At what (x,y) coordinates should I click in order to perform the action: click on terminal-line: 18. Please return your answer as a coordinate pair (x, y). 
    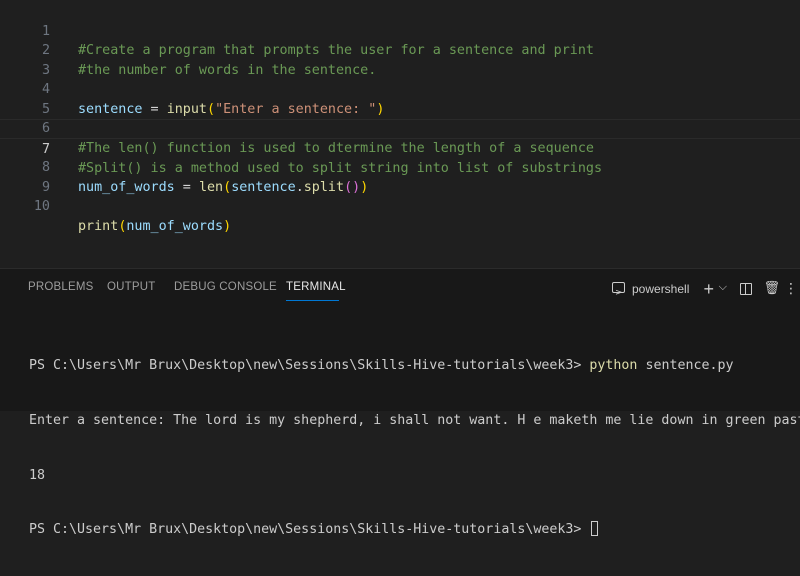
    Looking at the image, I should click on (37, 475).